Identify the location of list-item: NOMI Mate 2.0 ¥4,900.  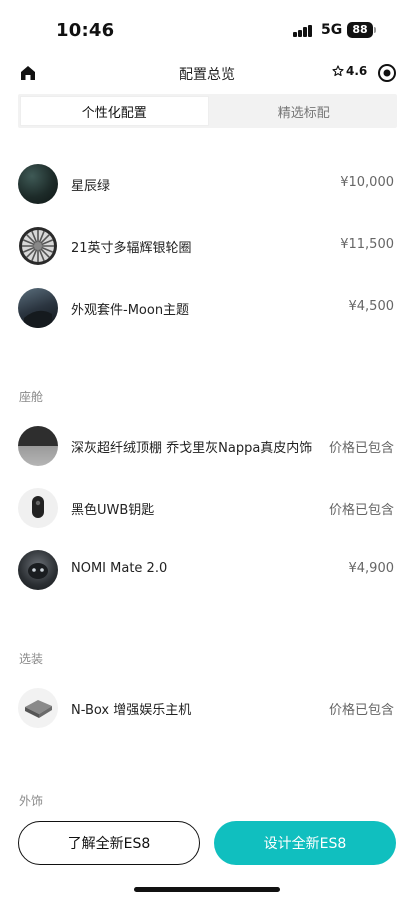
(207, 570).